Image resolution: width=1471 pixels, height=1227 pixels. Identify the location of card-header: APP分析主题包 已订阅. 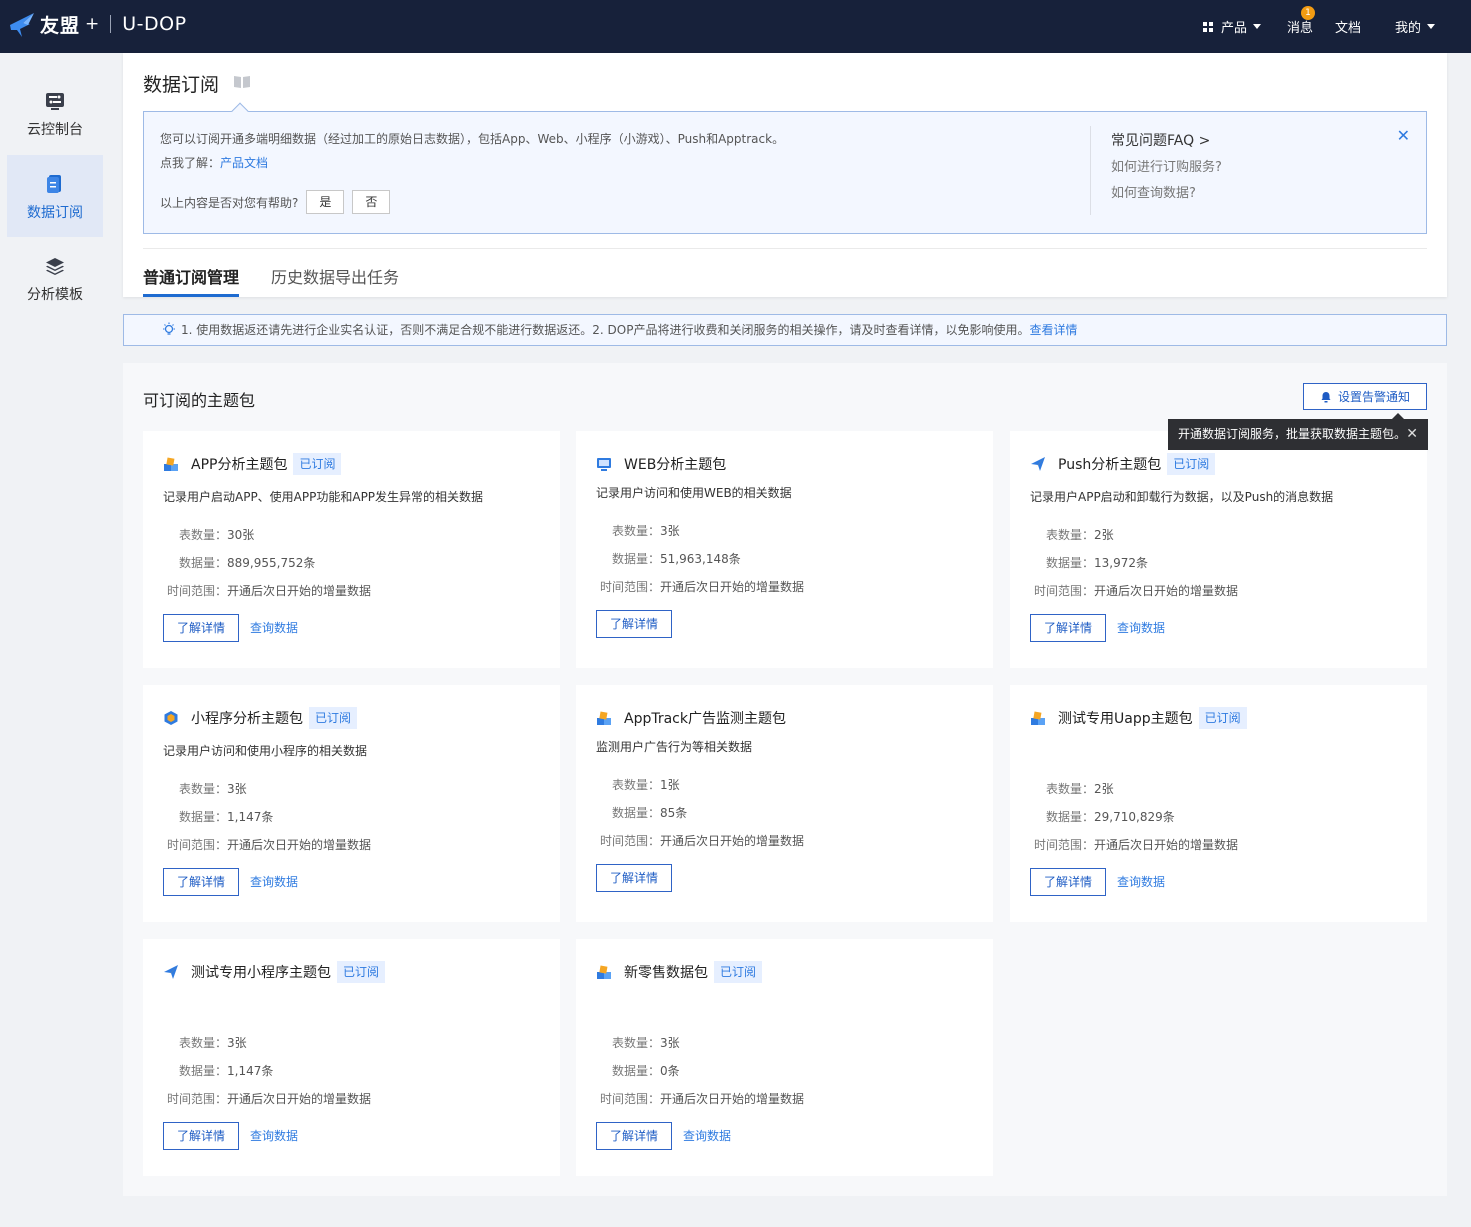
(252, 464).